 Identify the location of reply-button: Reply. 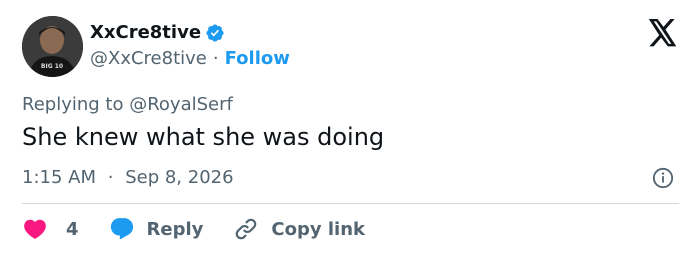
(156, 229).